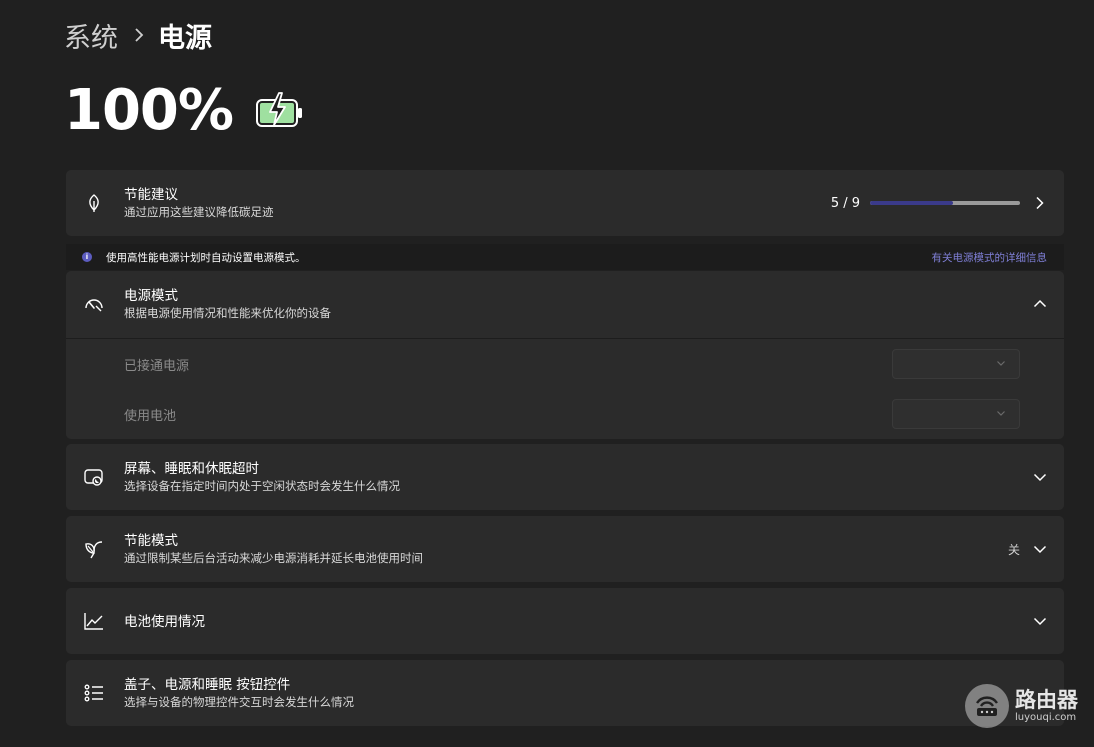  What do you see at coordinates (912, 203) in the screenshot?
I see `progress-bar-fill` at bounding box center [912, 203].